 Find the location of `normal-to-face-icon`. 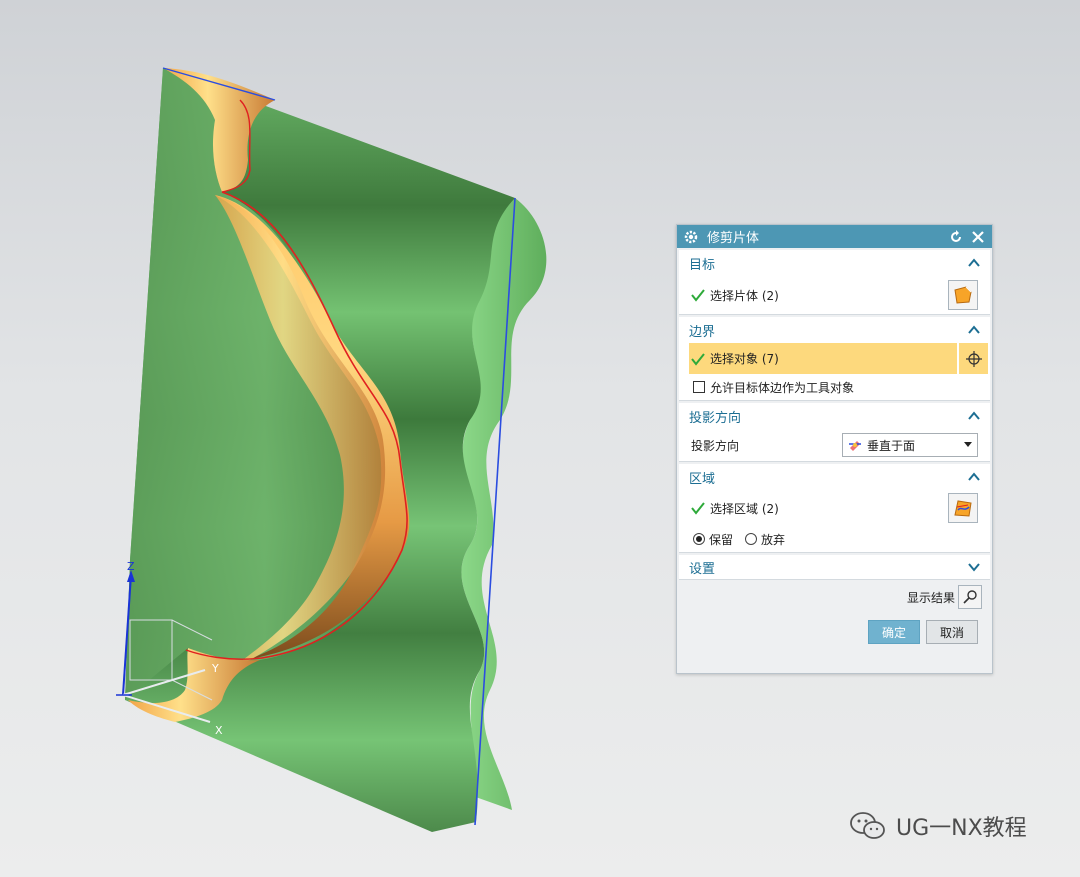

normal-to-face-icon is located at coordinates (855, 446).